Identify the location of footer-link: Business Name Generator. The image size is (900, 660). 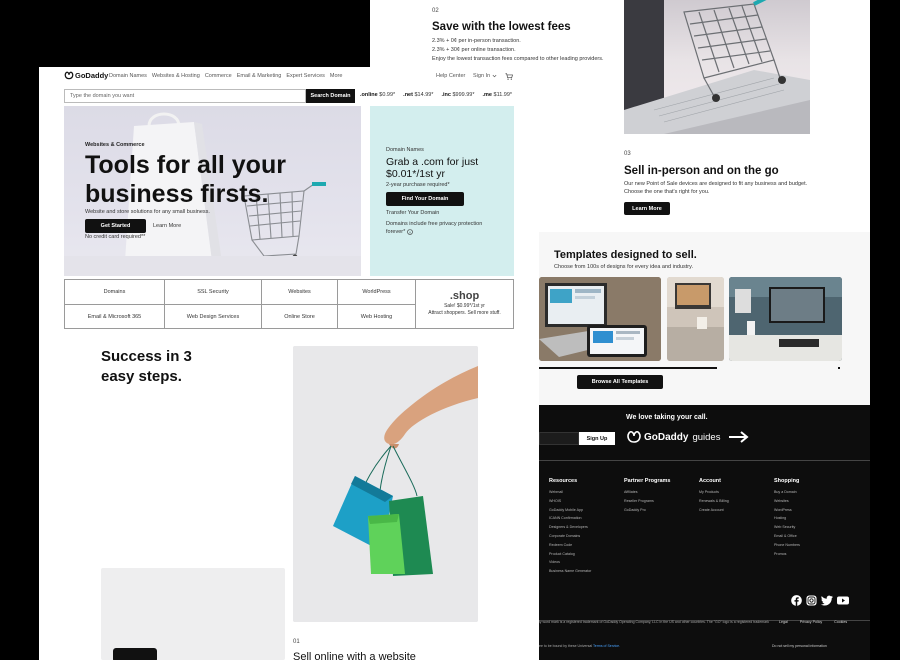
(570, 571).